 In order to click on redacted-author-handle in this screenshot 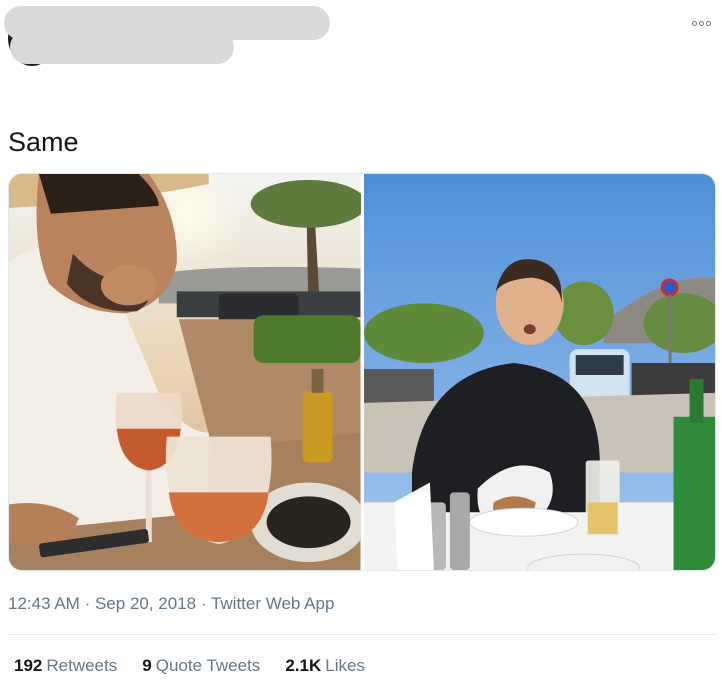, I will do `click(122, 47)`.